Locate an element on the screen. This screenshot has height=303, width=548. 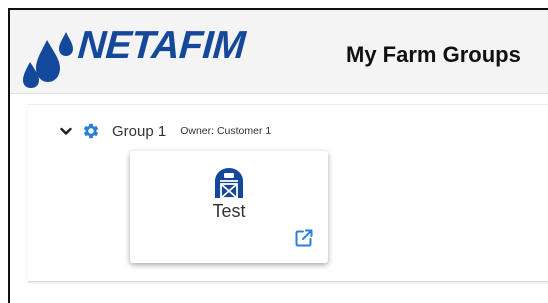
gear-icon is located at coordinates (91, 131).